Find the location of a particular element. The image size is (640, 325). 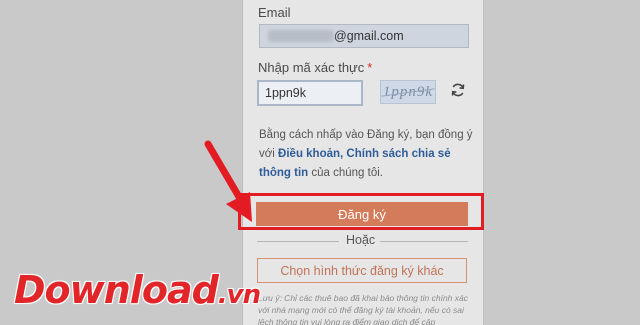

email-label: Email is located at coordinates (274, 12).